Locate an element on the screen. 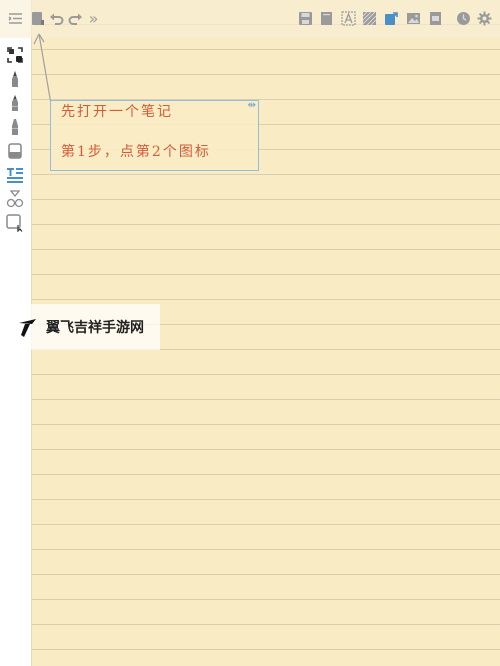 The image size is (500, 666). undo-icon is located at coordinates (56, 18).